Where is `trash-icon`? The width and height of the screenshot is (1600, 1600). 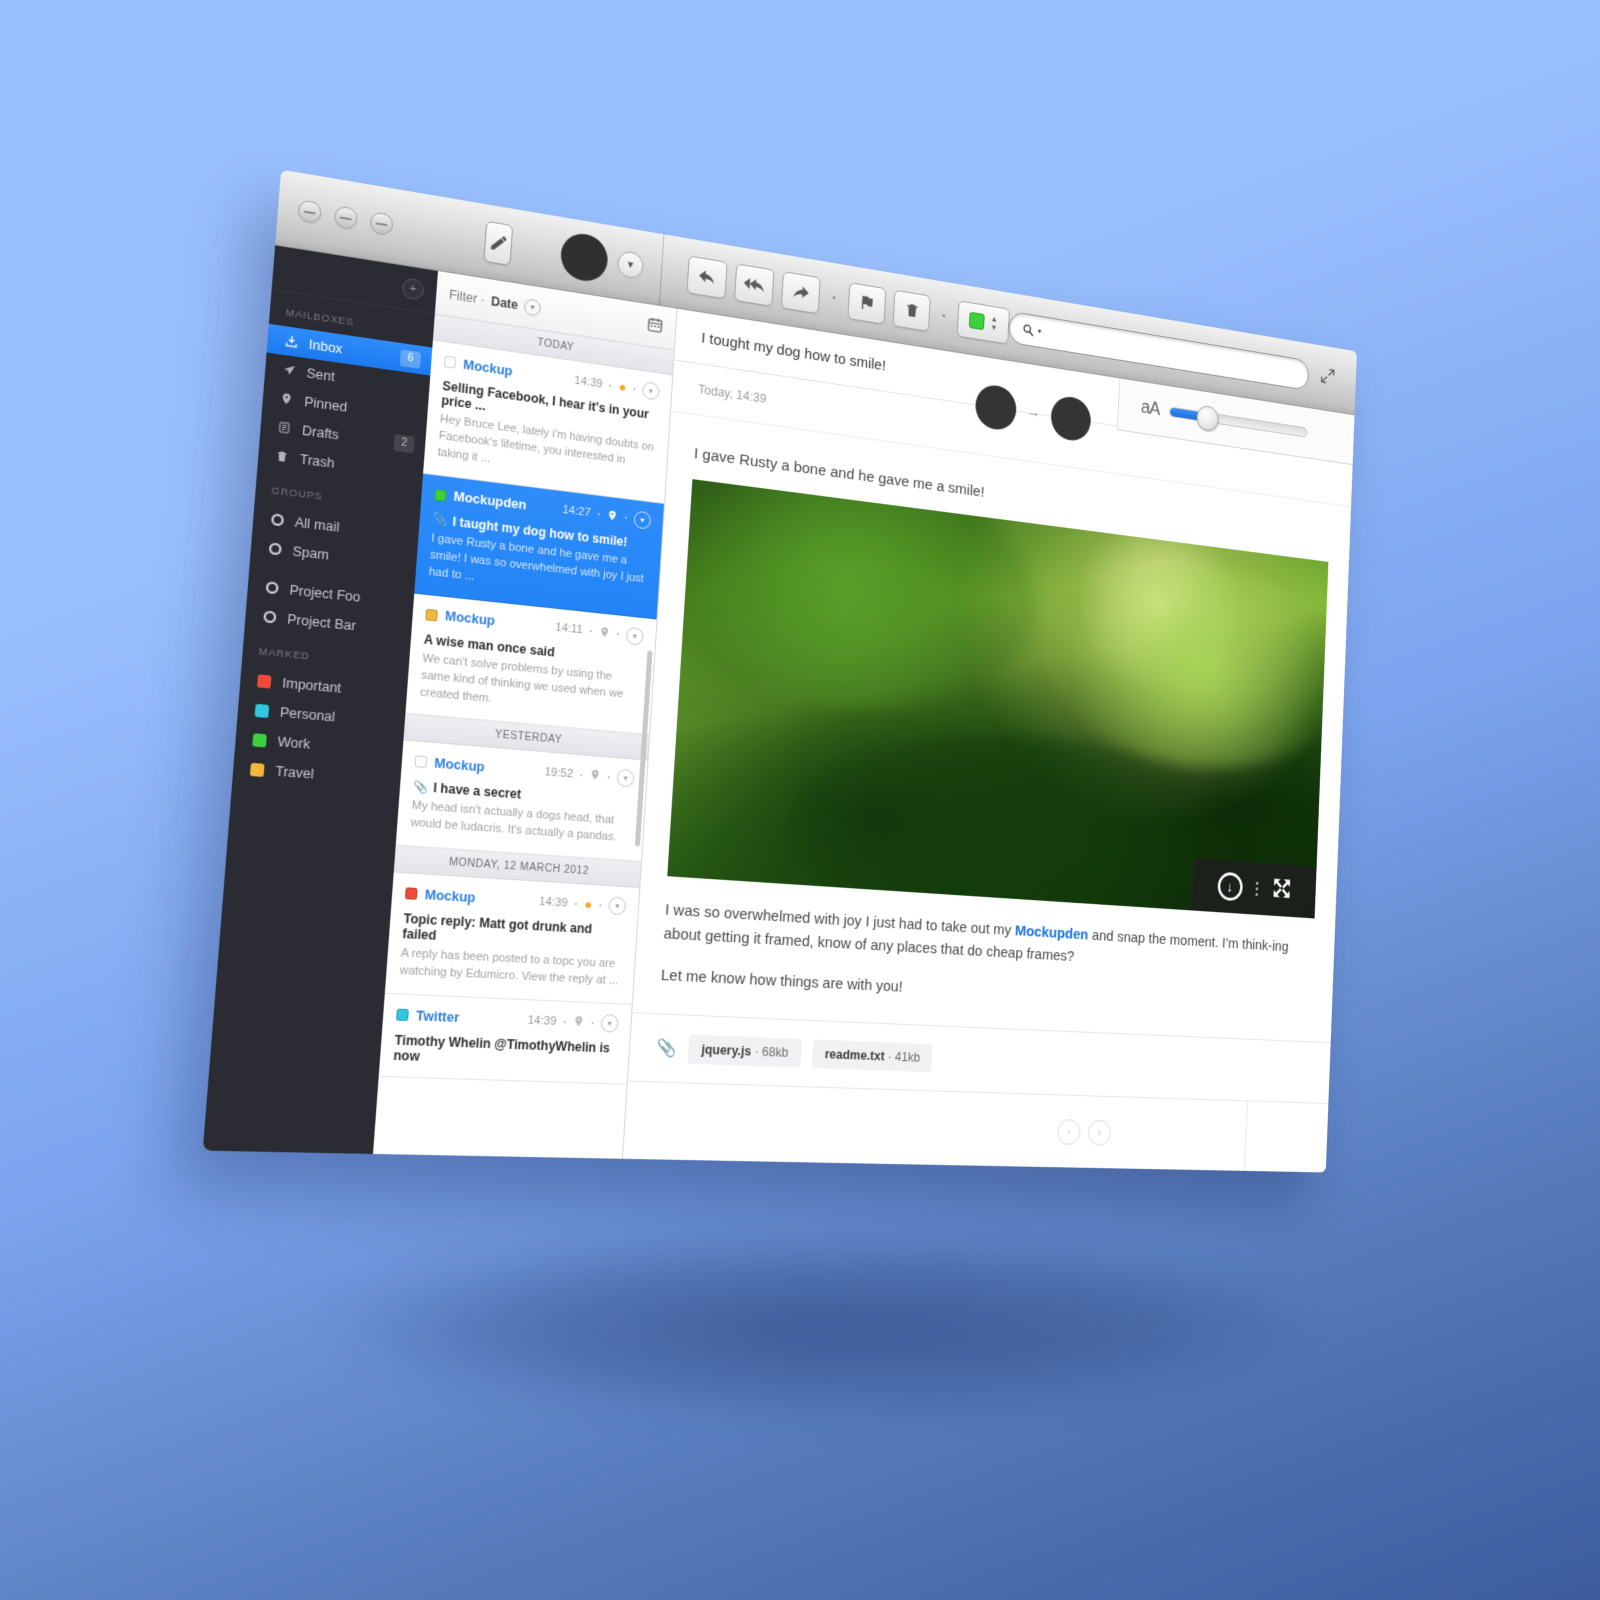
trash-icon is located at coordinates (912, 310).